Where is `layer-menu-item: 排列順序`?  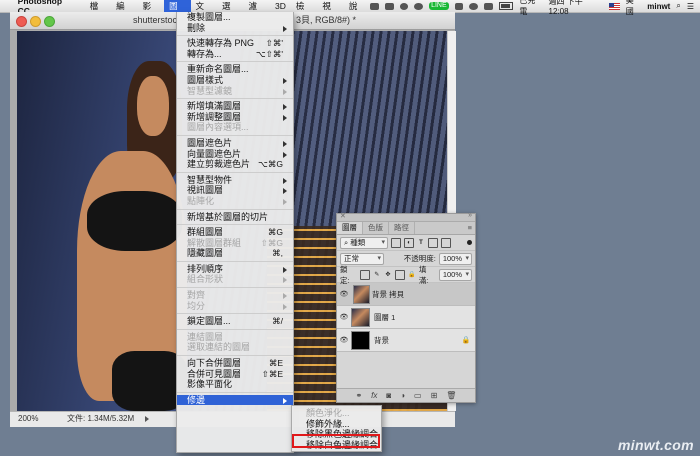
layer-menu-item: 排列順序 is located at coordinates (235, 269).